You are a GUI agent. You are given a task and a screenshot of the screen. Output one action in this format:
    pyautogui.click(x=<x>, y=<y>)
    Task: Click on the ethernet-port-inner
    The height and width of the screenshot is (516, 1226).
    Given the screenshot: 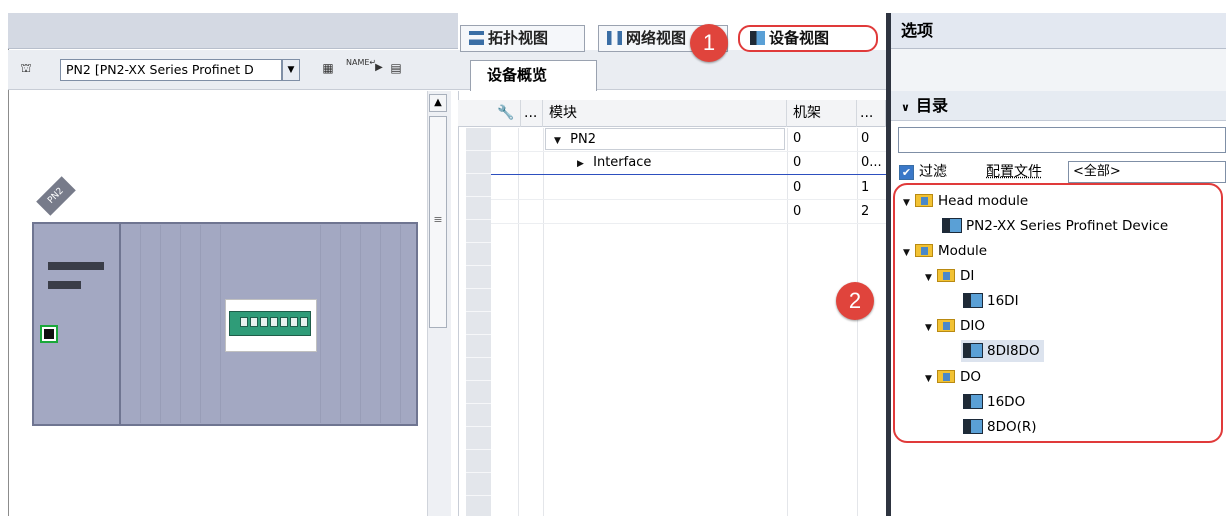 What is the action you would take?
    pyautogui.click(x=49, y=334)
    